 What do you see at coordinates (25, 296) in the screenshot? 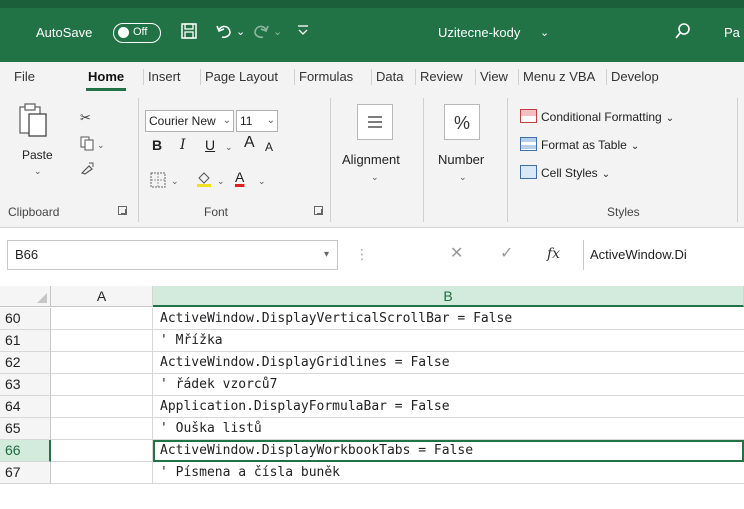
I see `select-all-corner` at bounding box center [25, 296].